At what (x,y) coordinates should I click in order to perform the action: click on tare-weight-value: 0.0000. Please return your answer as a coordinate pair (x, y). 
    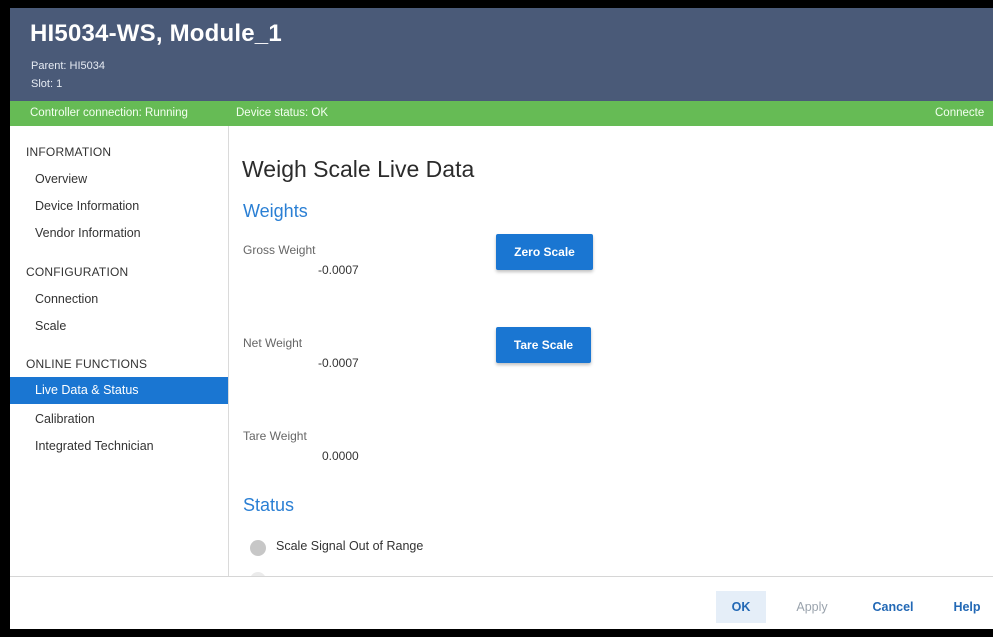
    Looking at the image, I should click on (340, 456).